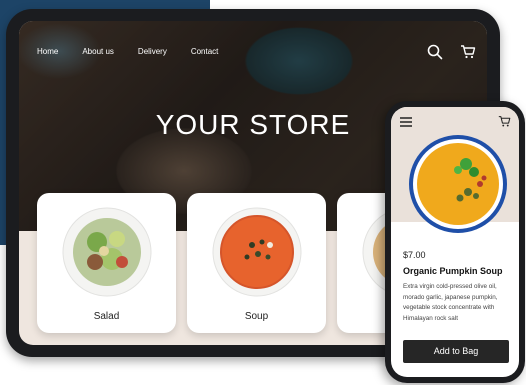 This screenshot has height=385, width=526. I want to click on category-card-soup: Soup, so click(256, 263).